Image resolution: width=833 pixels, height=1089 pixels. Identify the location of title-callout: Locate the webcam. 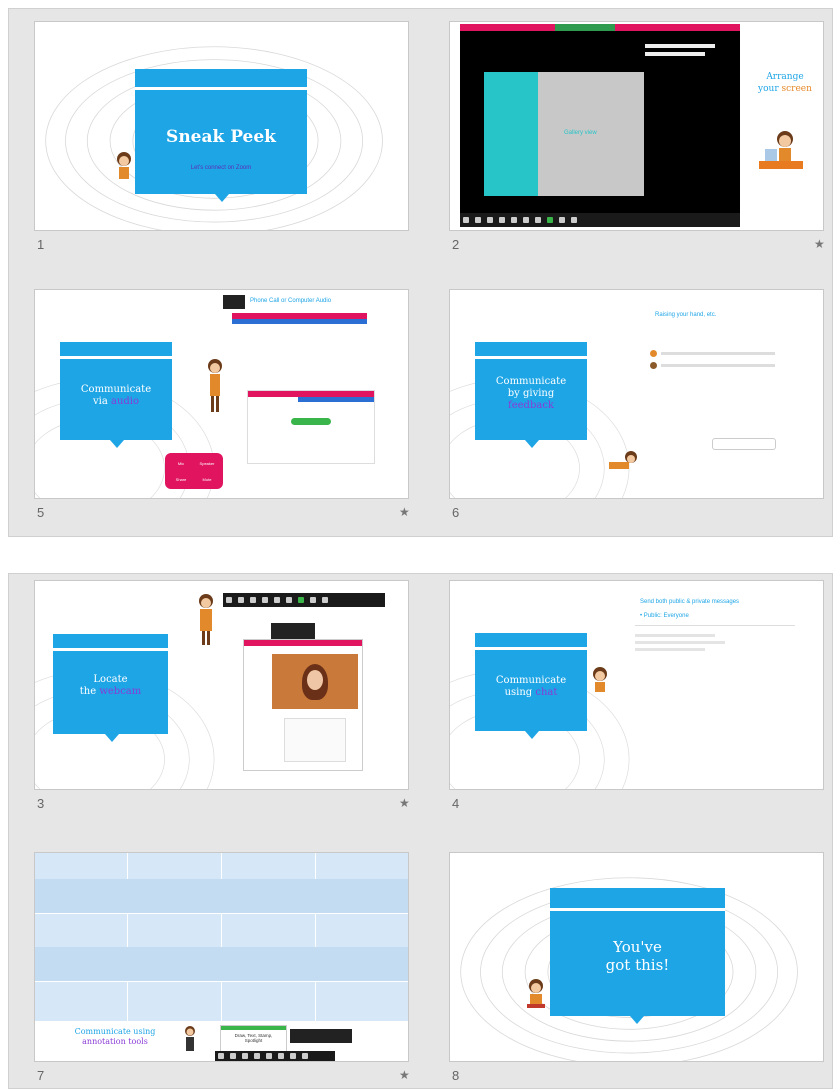
(110, 688).